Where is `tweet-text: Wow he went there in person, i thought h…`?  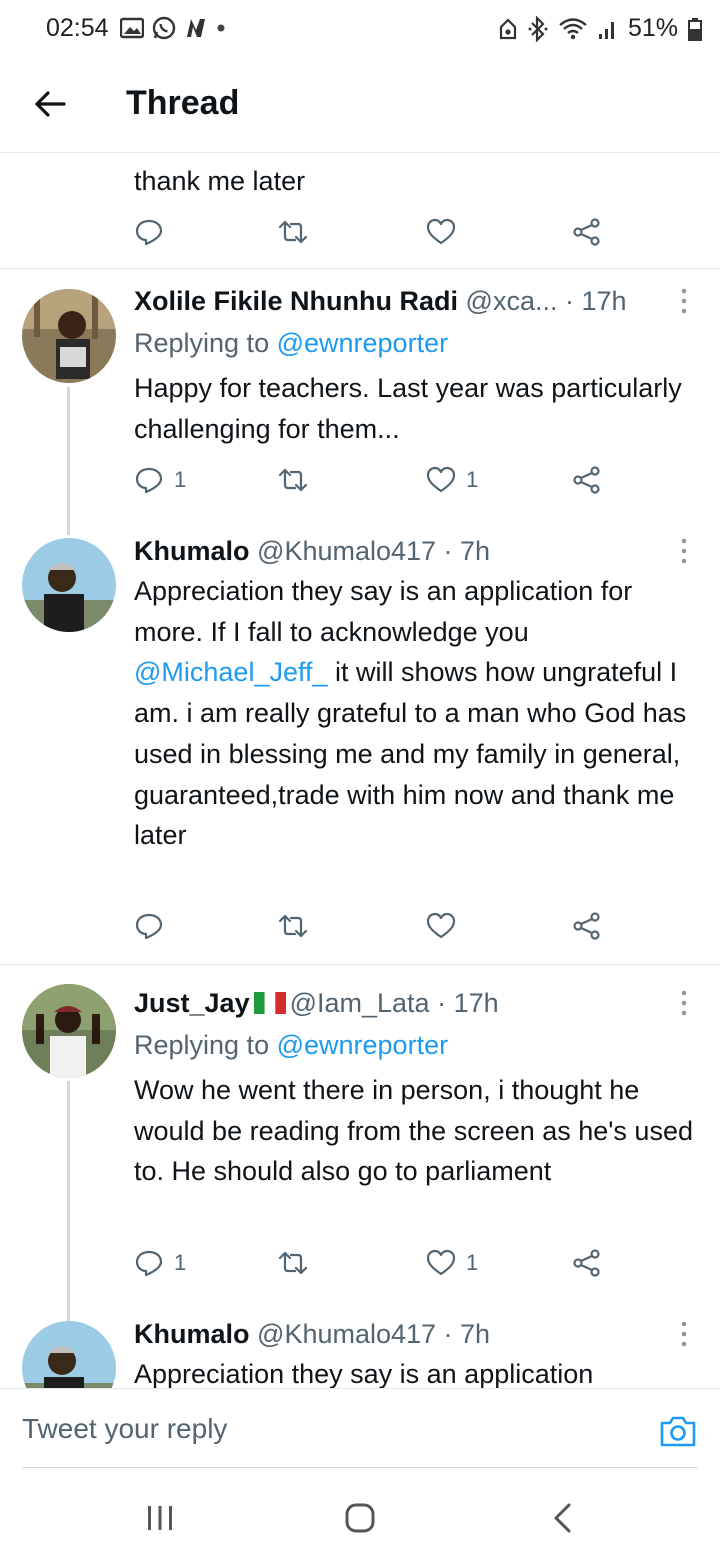
tweet-text: Wow he went there in person, i thought h… is located at coordinates (413, 1131).